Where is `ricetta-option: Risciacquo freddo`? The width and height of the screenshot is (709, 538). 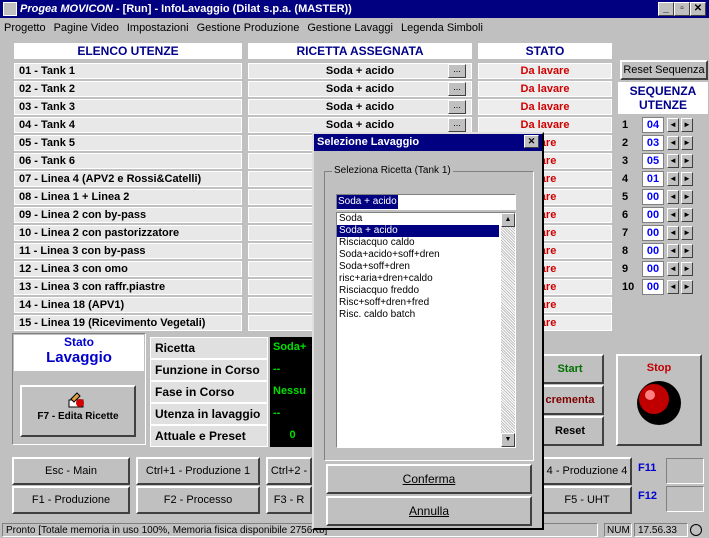 ricetta-option: Risciacquo freddo is located at coordinates (418, 291).